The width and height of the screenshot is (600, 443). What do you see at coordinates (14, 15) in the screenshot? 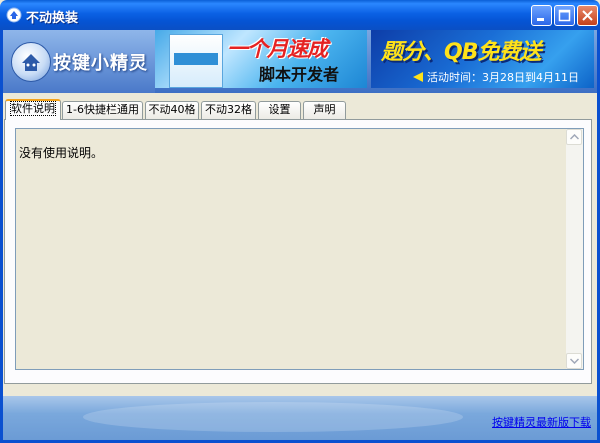
I see `app-icon` at bounding box center [14, 15].